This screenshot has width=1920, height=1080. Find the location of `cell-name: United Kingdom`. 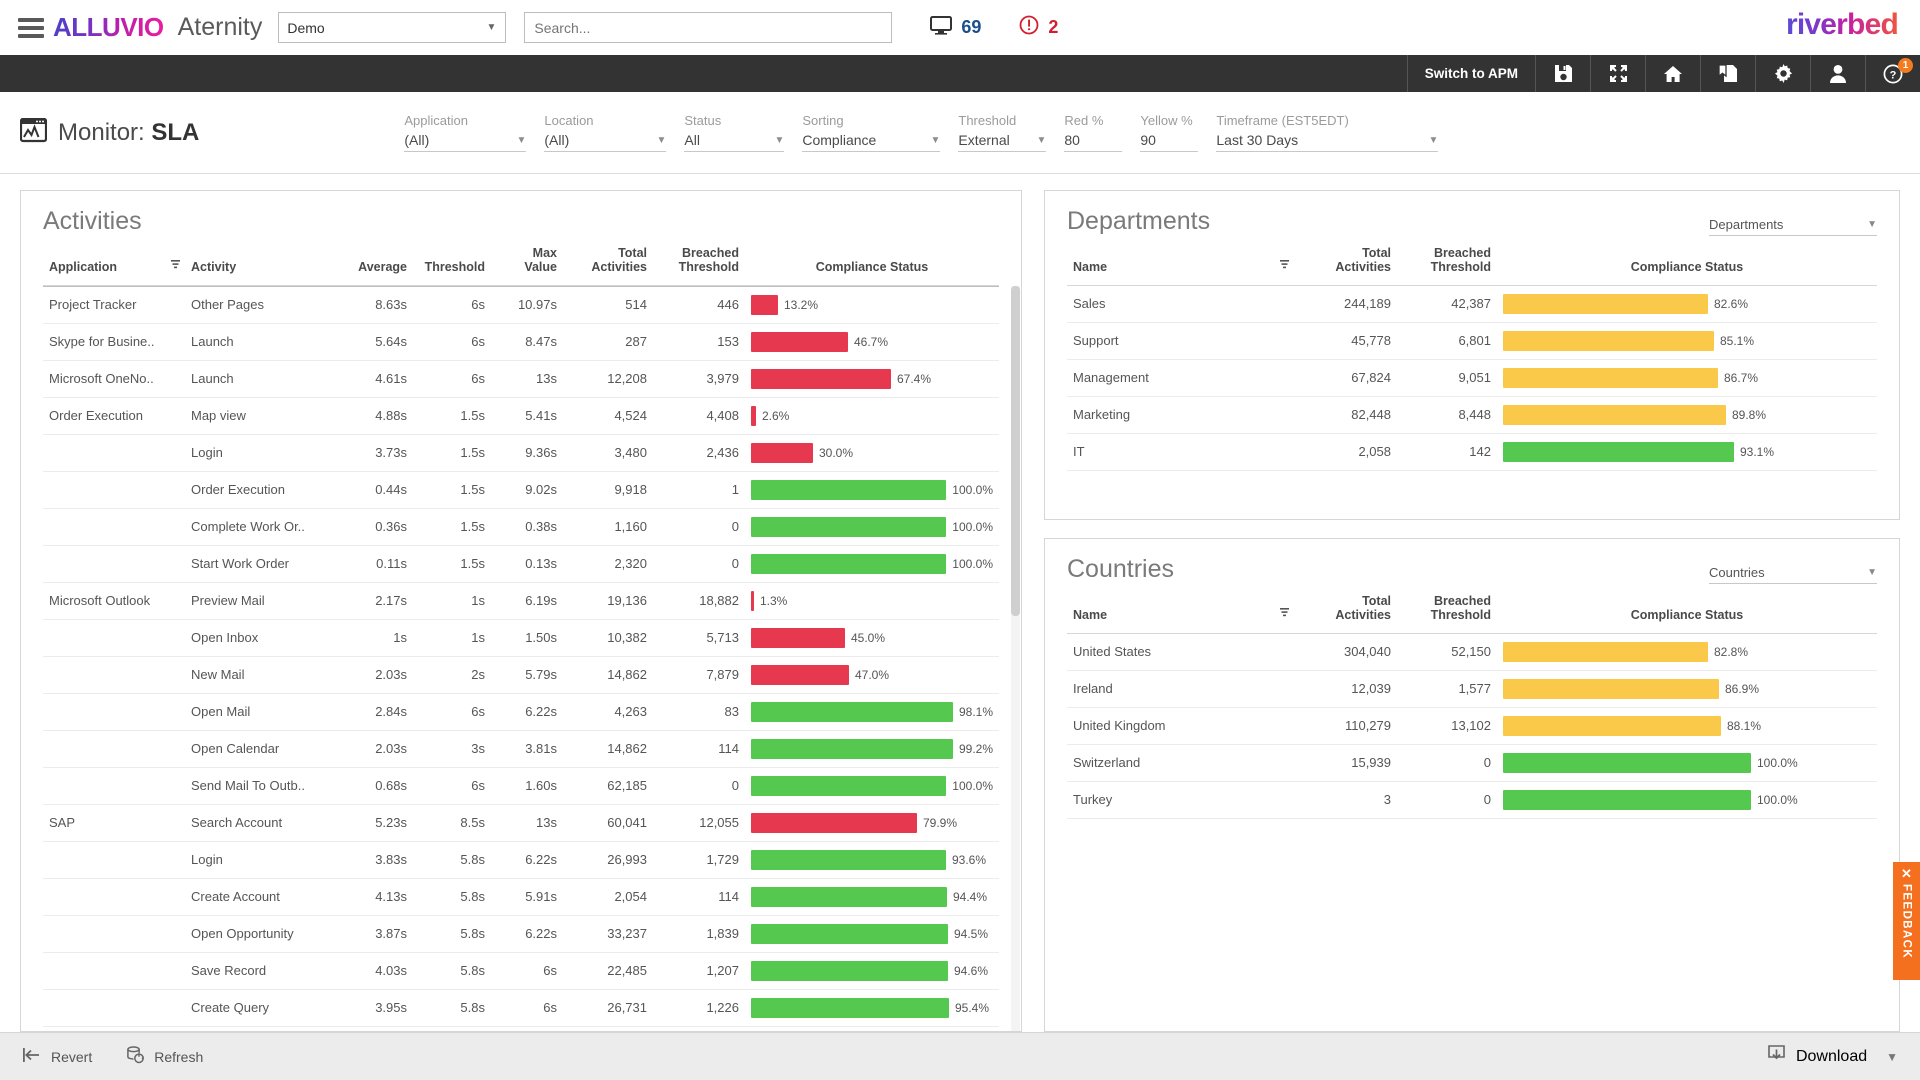

cell-name: United Kingdom is located at coordinates (1167, 726).